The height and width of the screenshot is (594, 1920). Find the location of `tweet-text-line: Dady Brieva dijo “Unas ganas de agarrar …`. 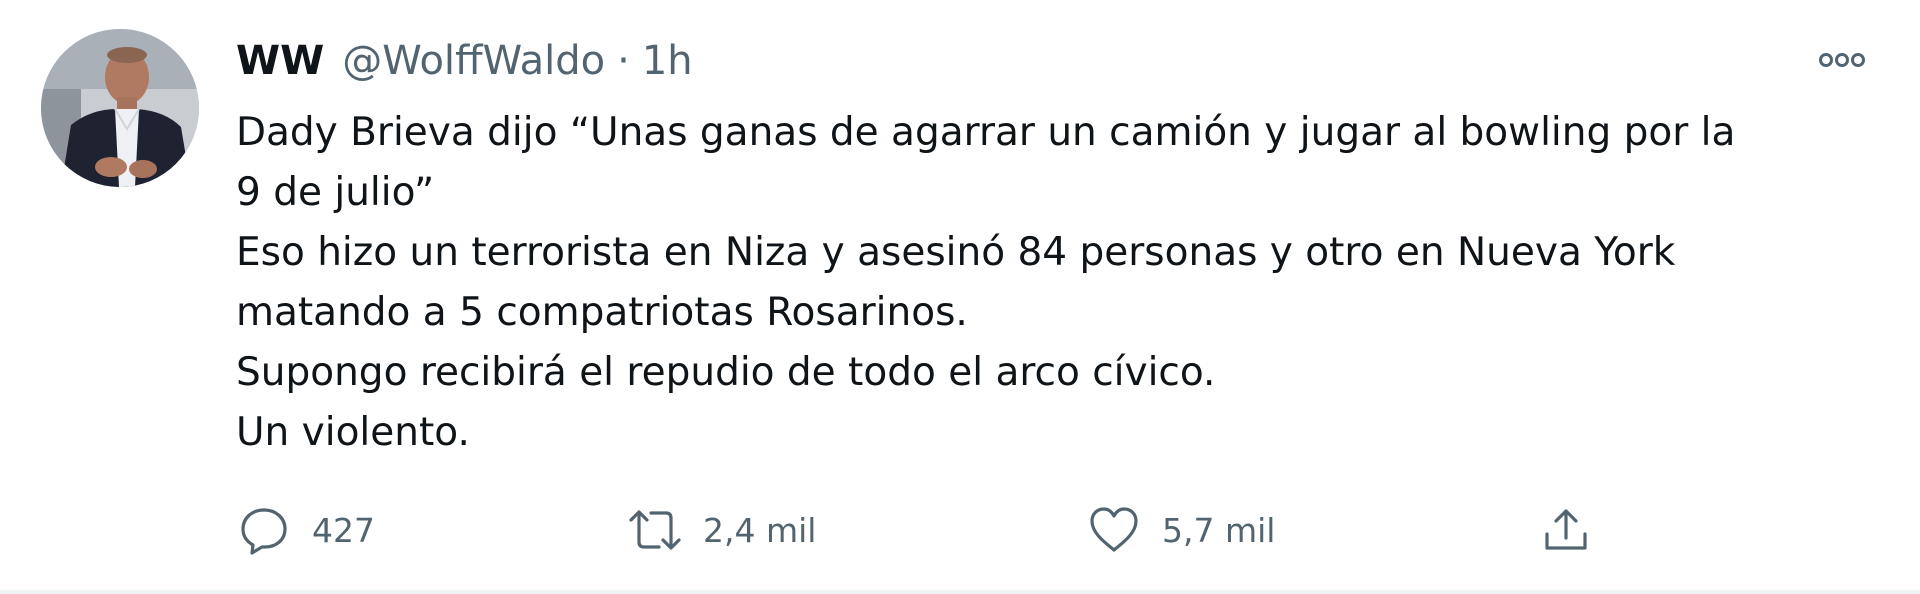

tweet-text-line: Dady Brieva dijo “Unas ganas de agarrar … is located at coordinates (986, 132).